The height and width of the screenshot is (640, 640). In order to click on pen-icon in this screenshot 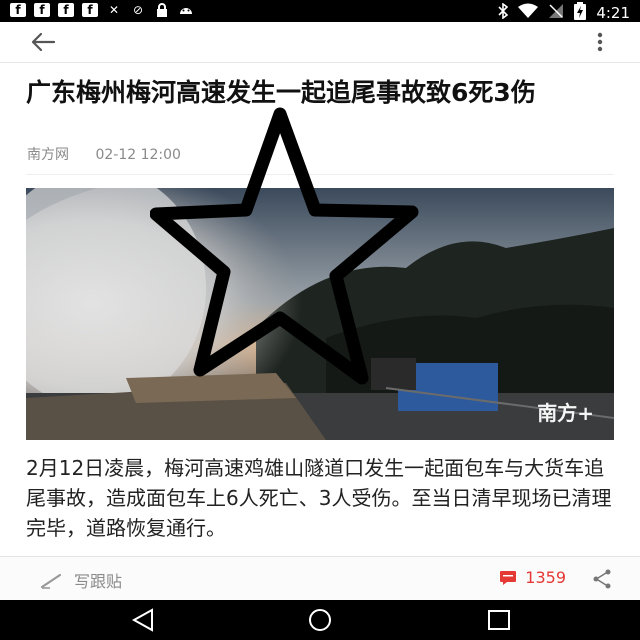, I will do `click(51, 581)`.